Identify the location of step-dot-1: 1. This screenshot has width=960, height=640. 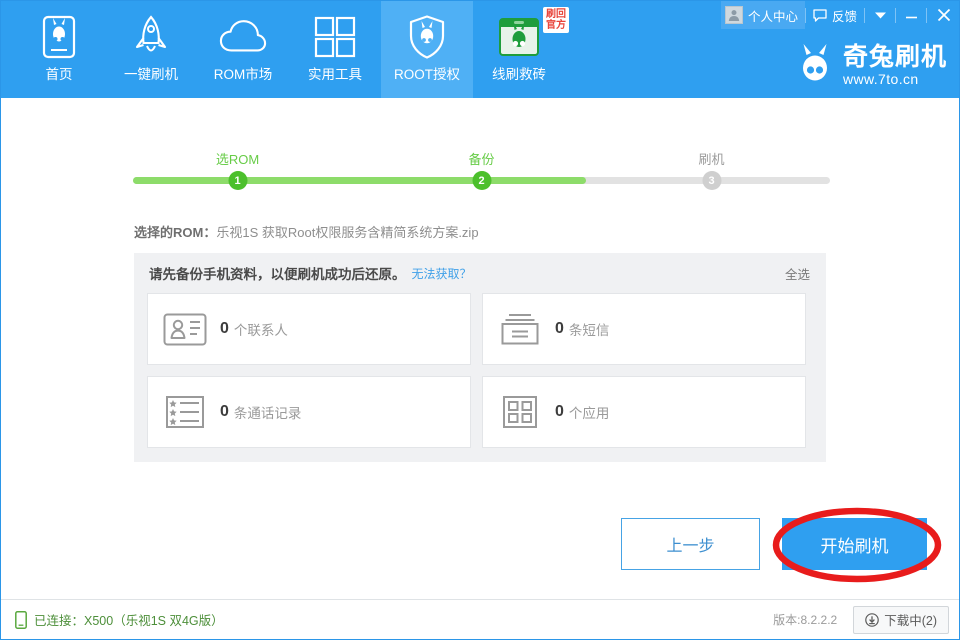
(238, 180).